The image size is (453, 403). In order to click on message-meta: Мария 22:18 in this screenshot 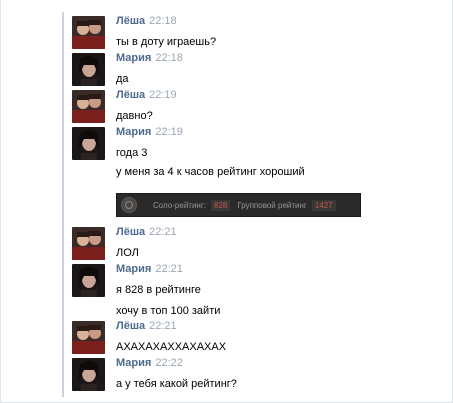, I will do `click(149, 58)`.